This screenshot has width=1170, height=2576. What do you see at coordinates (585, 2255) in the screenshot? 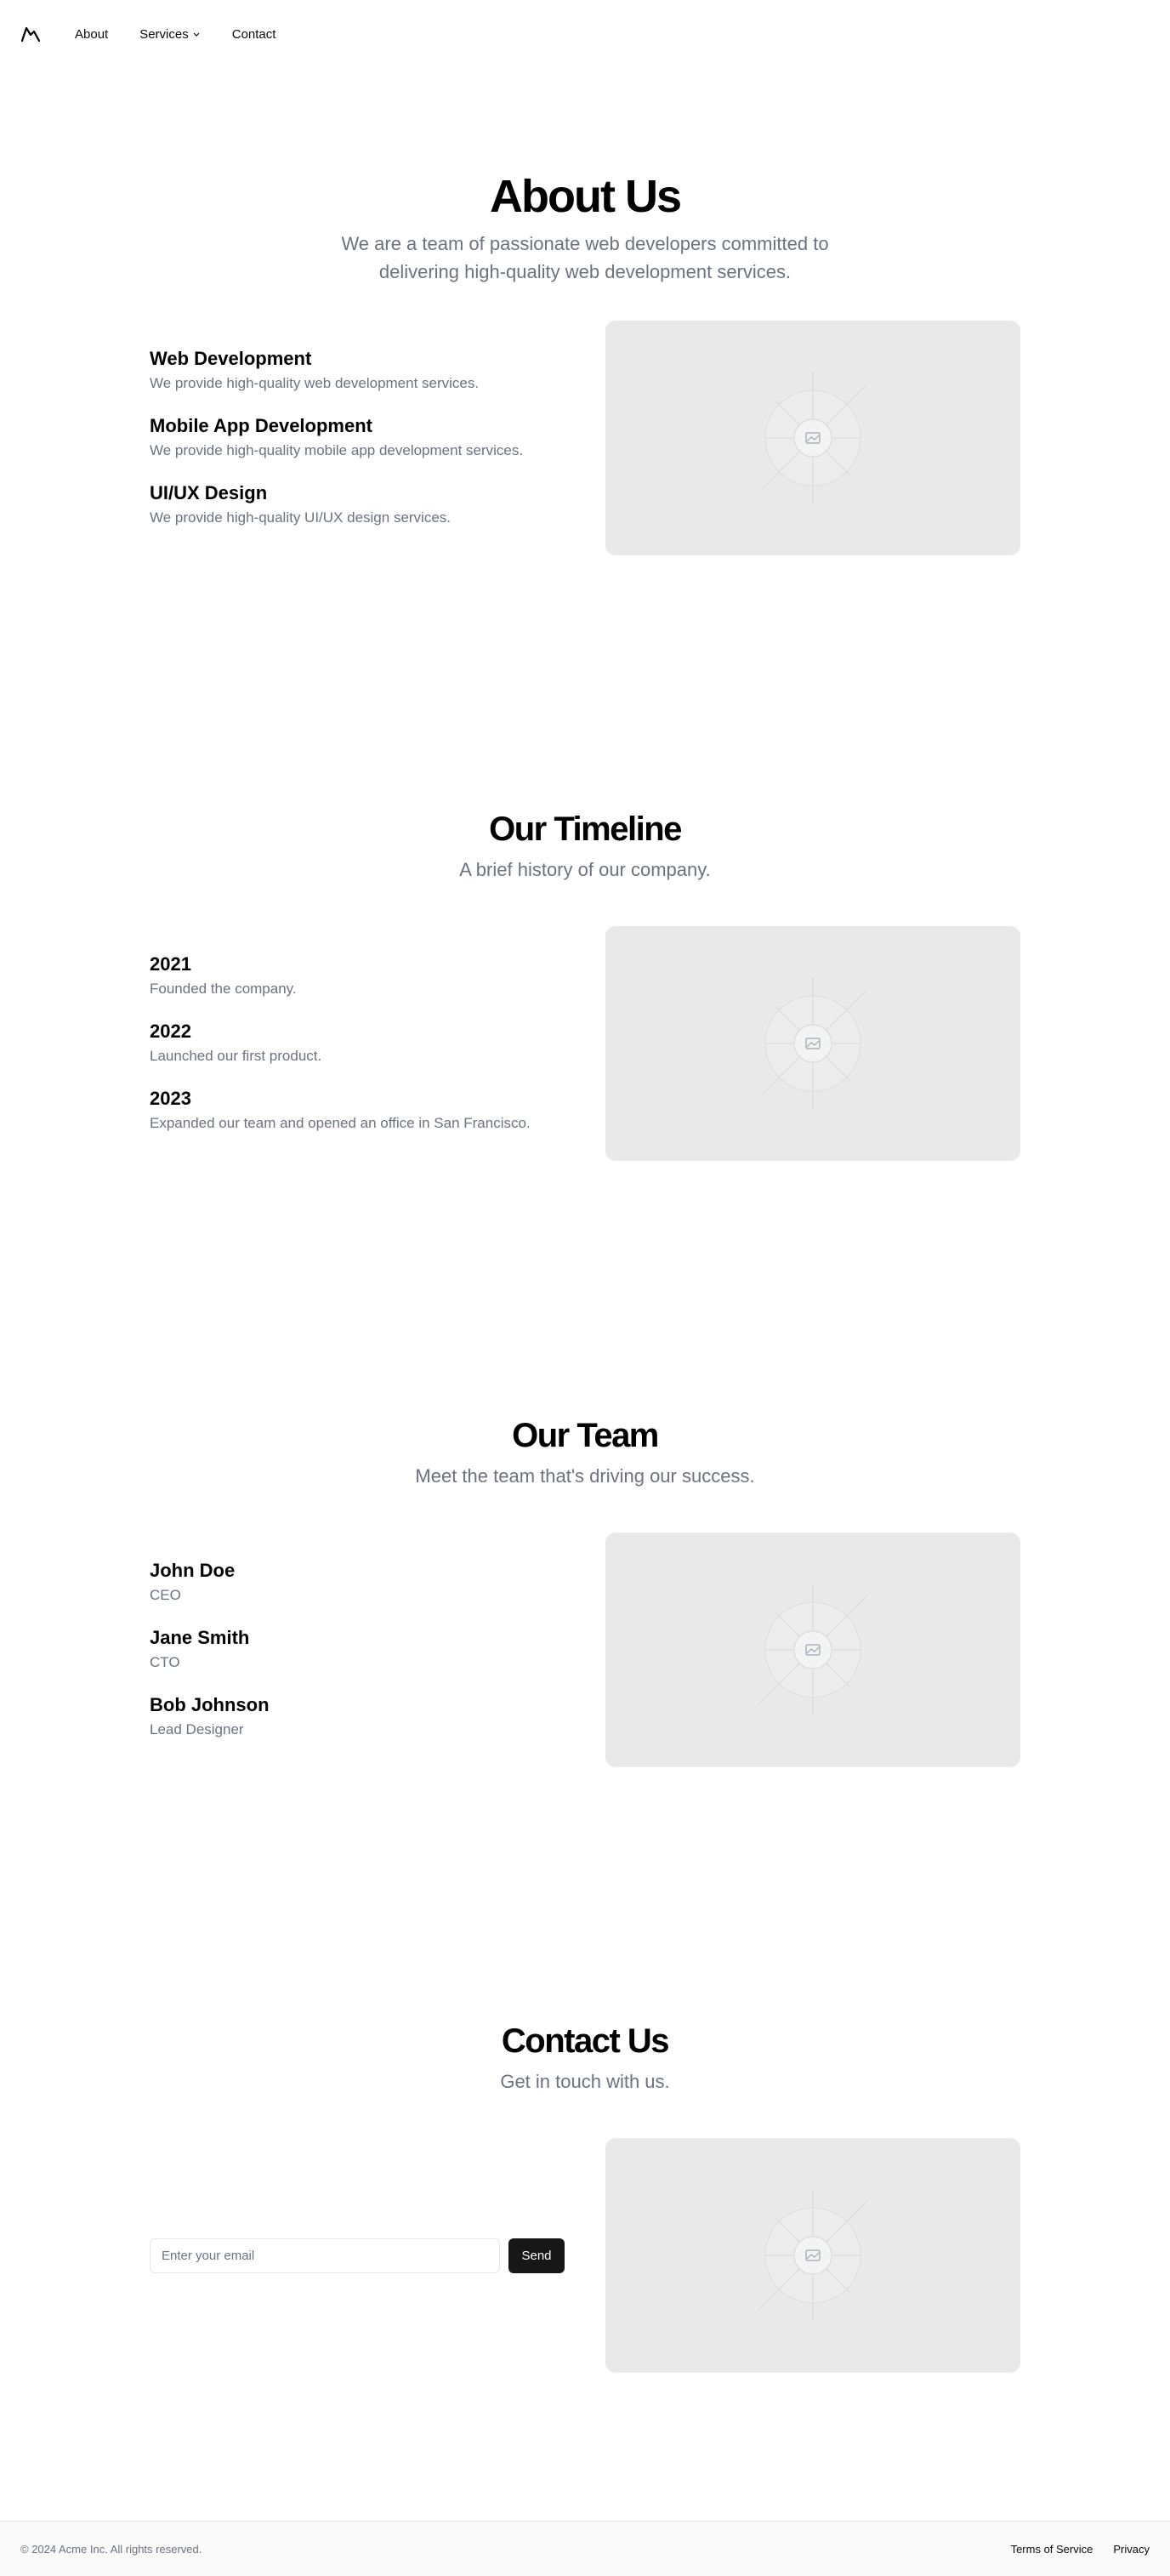
I see `contact-content: Send` at bounding box center [585, 2255].